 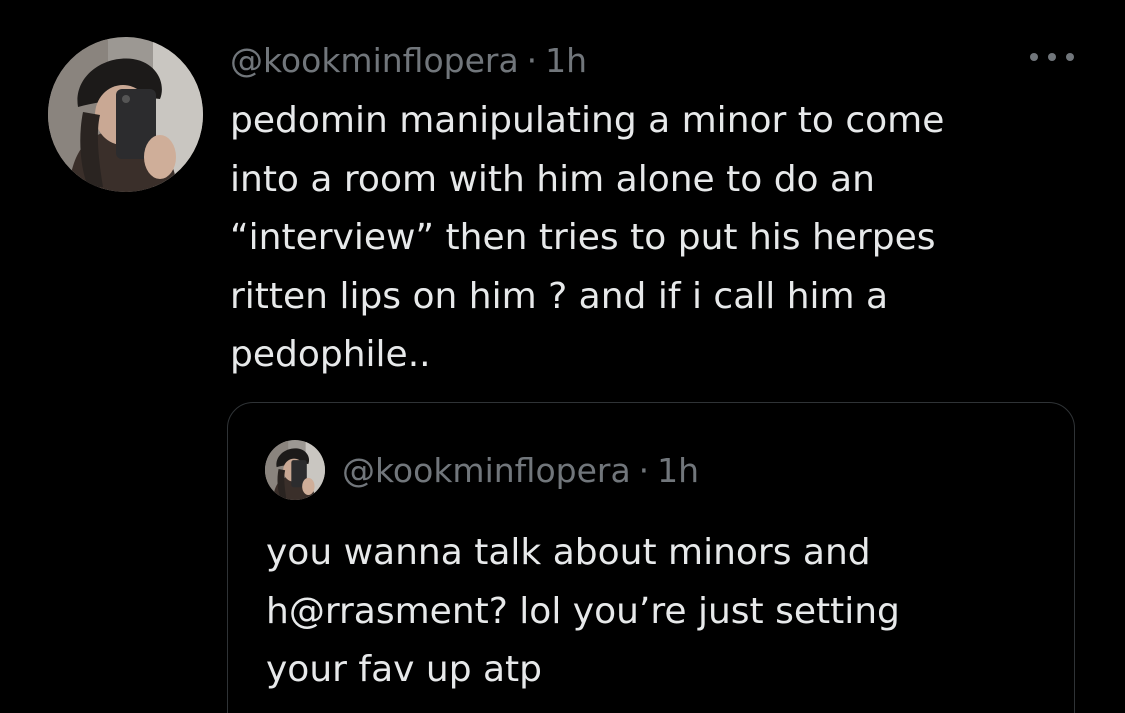 I want to click on tweet-header: @kookminflopera · 1h, so click(x=408, y=60).